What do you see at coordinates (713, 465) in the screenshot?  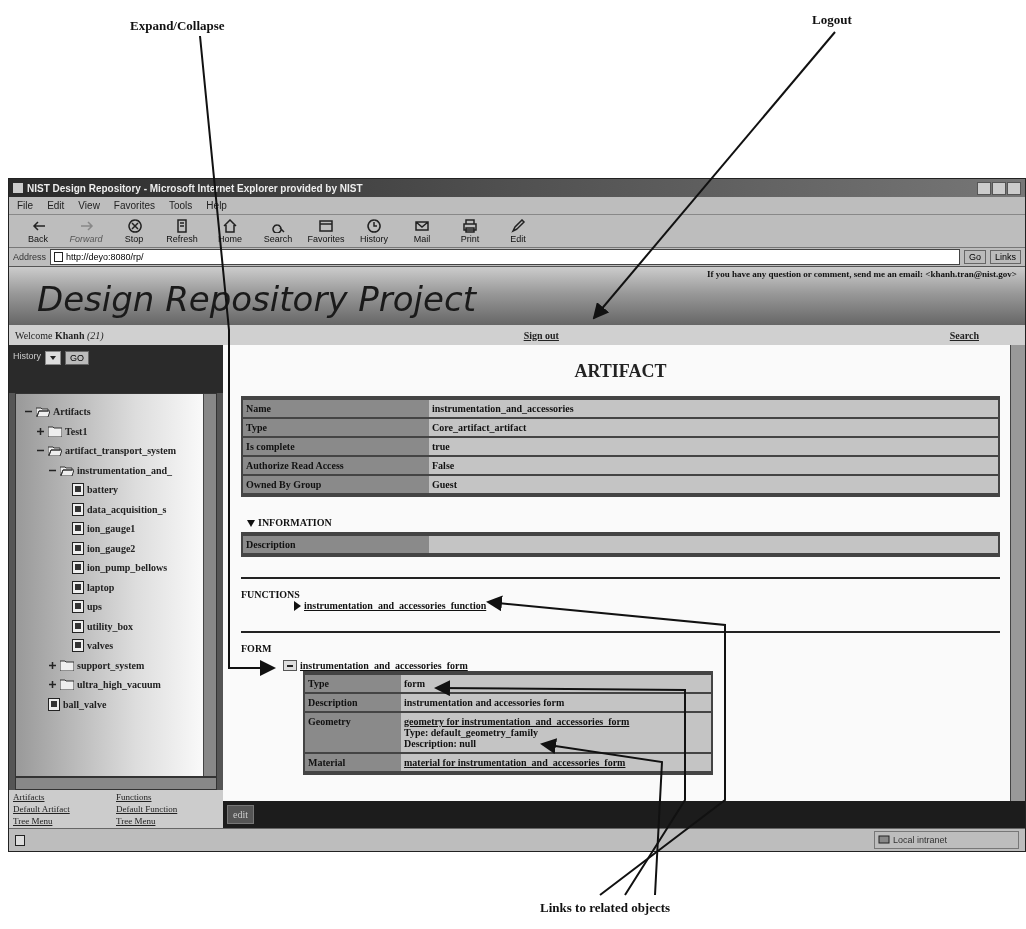 I see `table-cell: False` at bounding box center [713, 465].